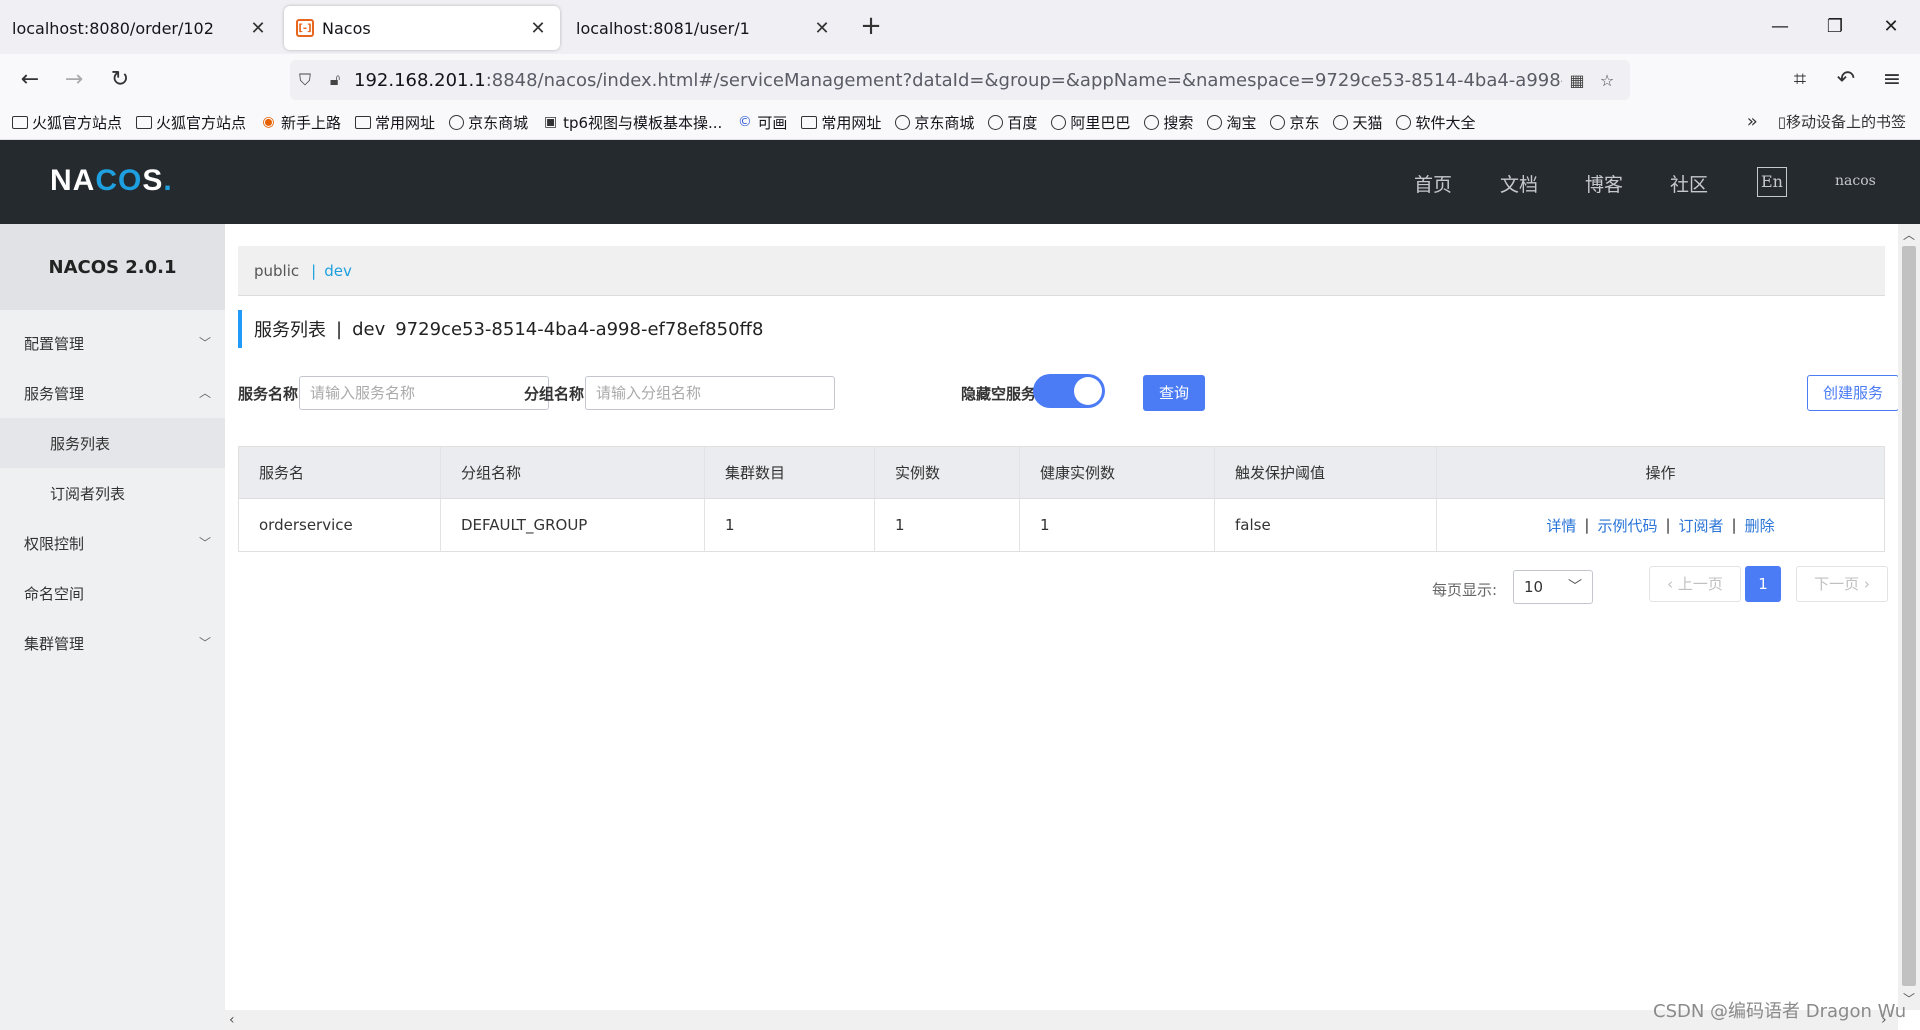 The width and height of the screenshot is (1920, 1030). Describe the element at coordinates (1012, 122) in the screenshot. I see `bookmark-item: 百度` at that location.